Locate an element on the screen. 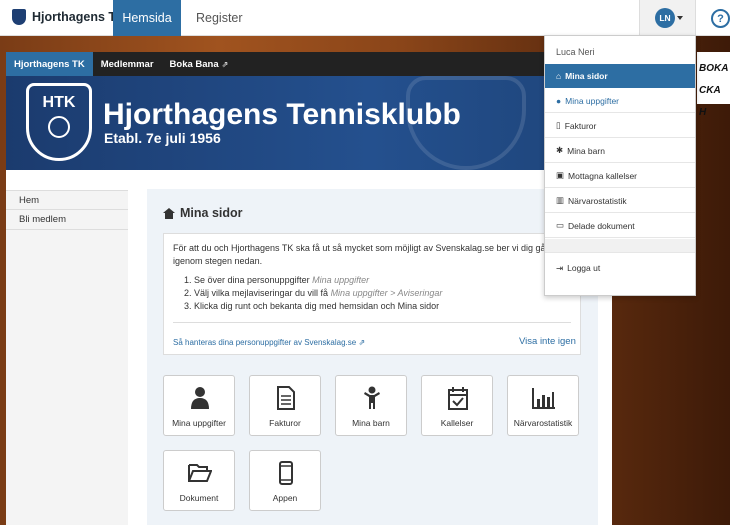 Image resolution: width=730 pixels, height=525 pixels. menu-item-narvarostatistik: ▥ Närvarostatistik is located at coordinates (620, 201).